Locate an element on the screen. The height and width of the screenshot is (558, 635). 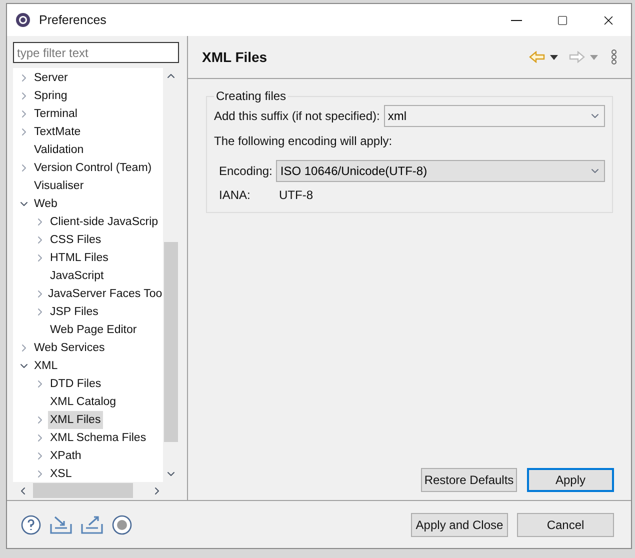
tree-item: XML Schema Files is located at coordinates (98, 438).